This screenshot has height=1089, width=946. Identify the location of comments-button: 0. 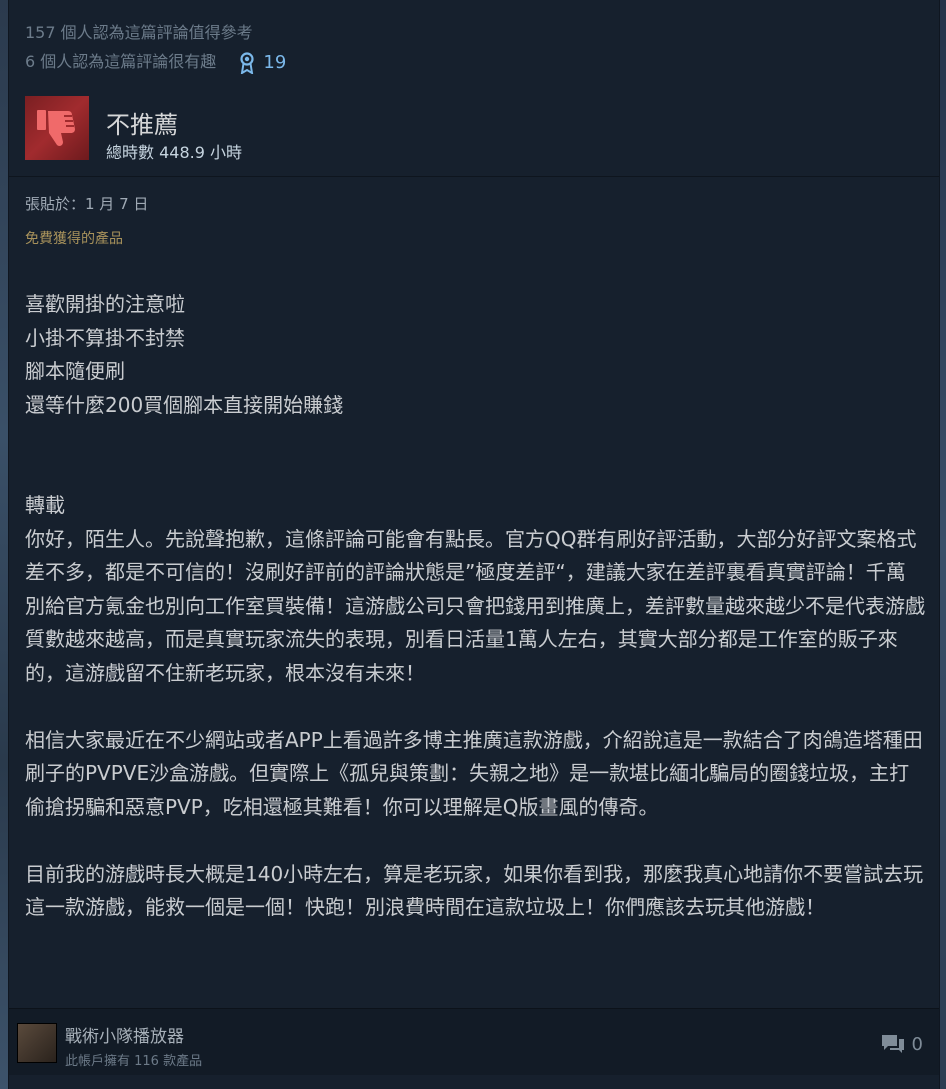
(901, 1044).